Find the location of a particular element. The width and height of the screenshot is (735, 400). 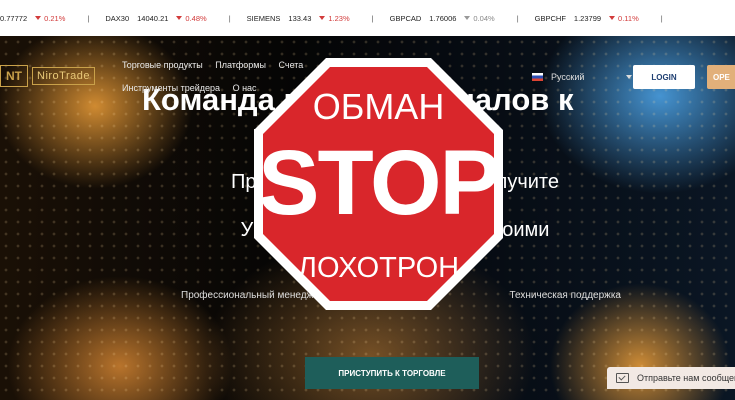

nav-item-products: Торговые продукты is located at coordinates (162, 65).